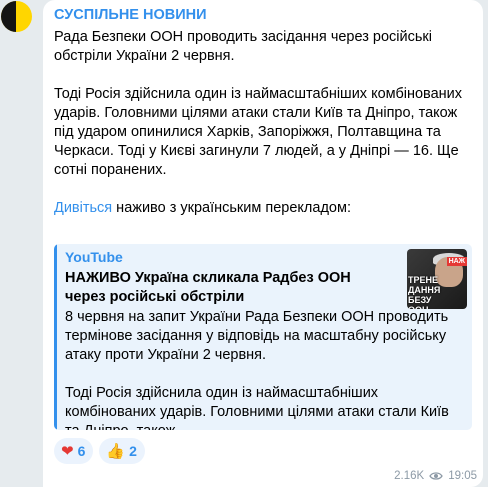  Describe the element at coordinates (94, 257) in the screenshot. I see `preview-site-name: YouTube` at that location.